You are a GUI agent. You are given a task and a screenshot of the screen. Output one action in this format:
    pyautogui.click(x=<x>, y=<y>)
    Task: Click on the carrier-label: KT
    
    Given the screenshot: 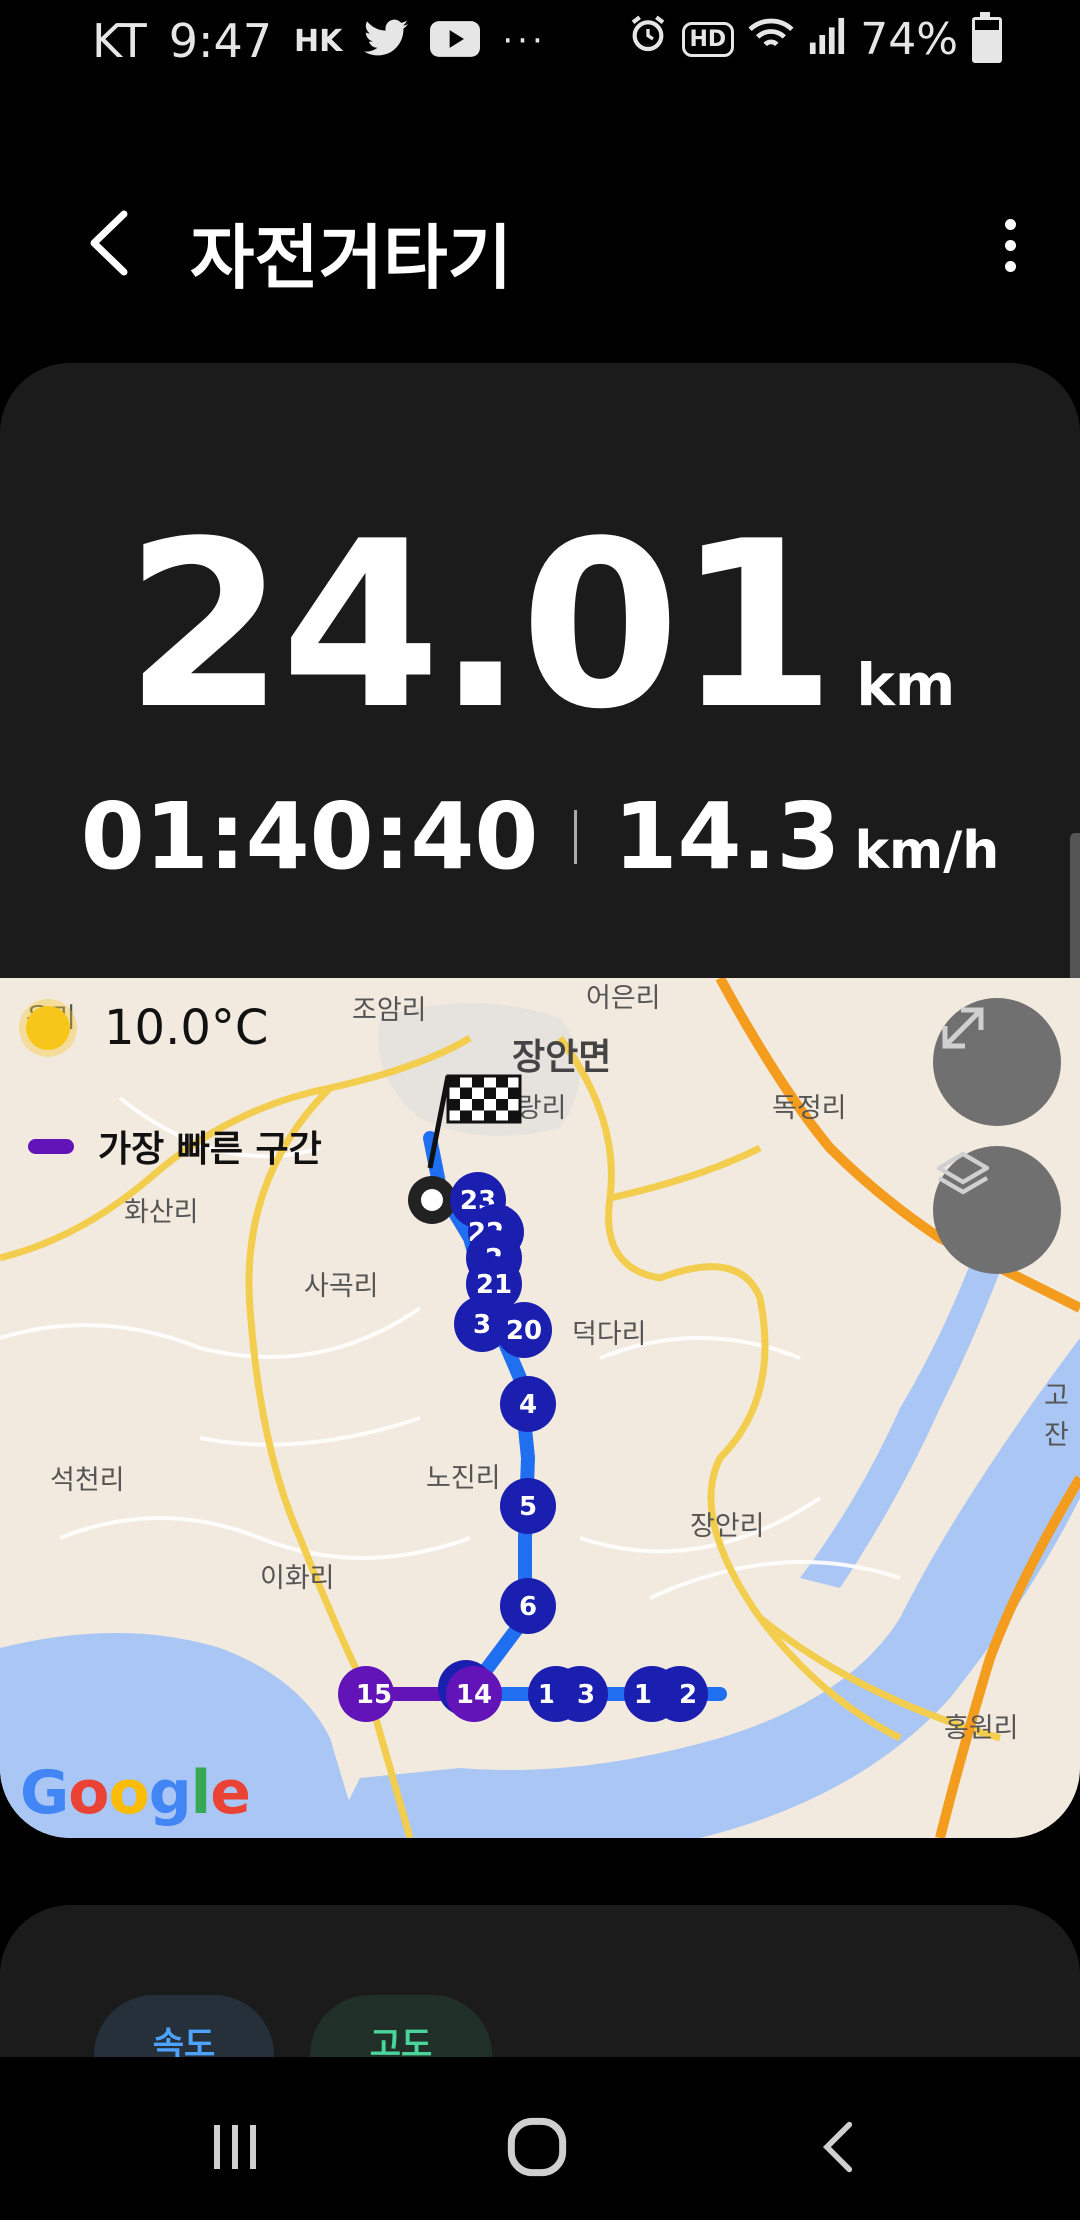 What is the action you would take?
    pyautogui.click(x=119, y=41)
    